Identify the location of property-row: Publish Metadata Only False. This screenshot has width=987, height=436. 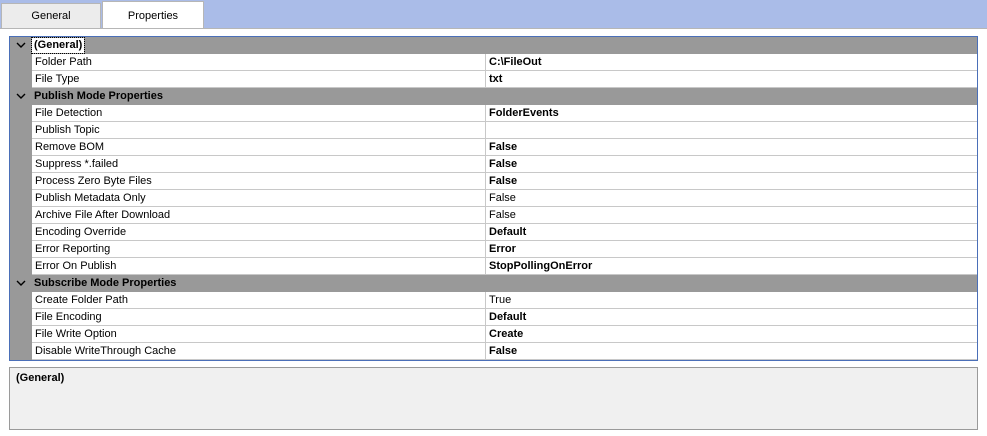
(493, 198).